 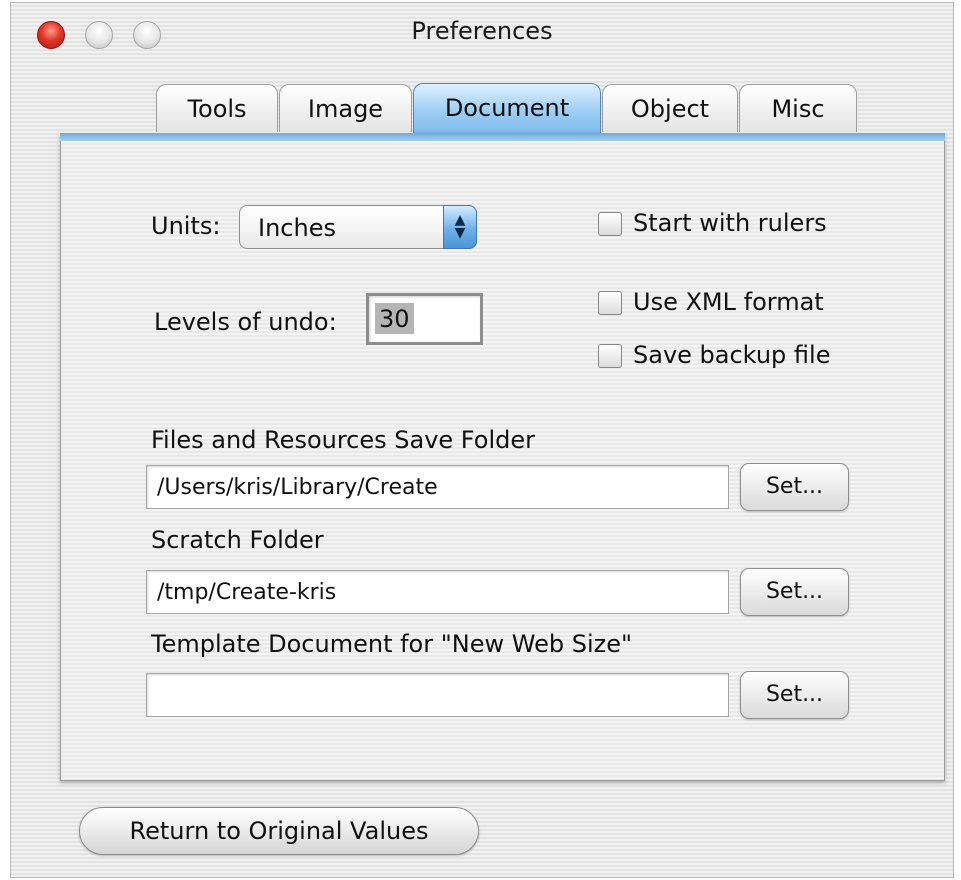 I want to click on start-with-rulers-checkbox, so click(x=610, y=224).